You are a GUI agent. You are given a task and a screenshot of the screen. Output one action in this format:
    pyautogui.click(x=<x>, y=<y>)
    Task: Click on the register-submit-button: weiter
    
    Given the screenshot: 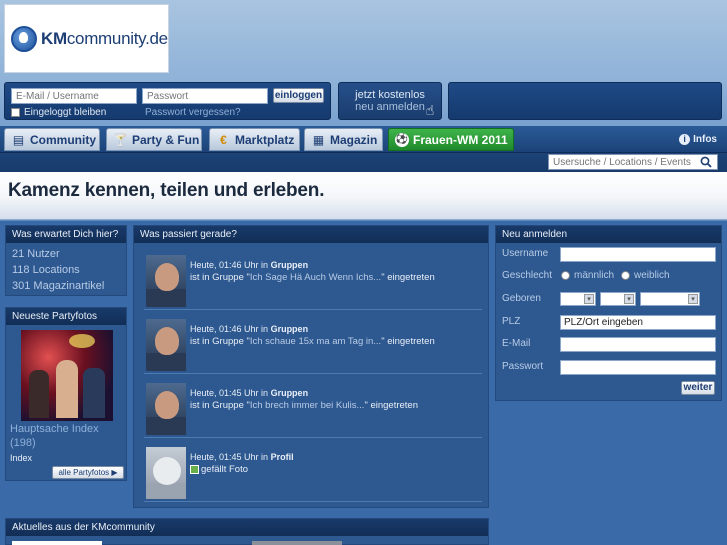 What is the action you would take?
    pyautogui.click(x=698, y=388)
    